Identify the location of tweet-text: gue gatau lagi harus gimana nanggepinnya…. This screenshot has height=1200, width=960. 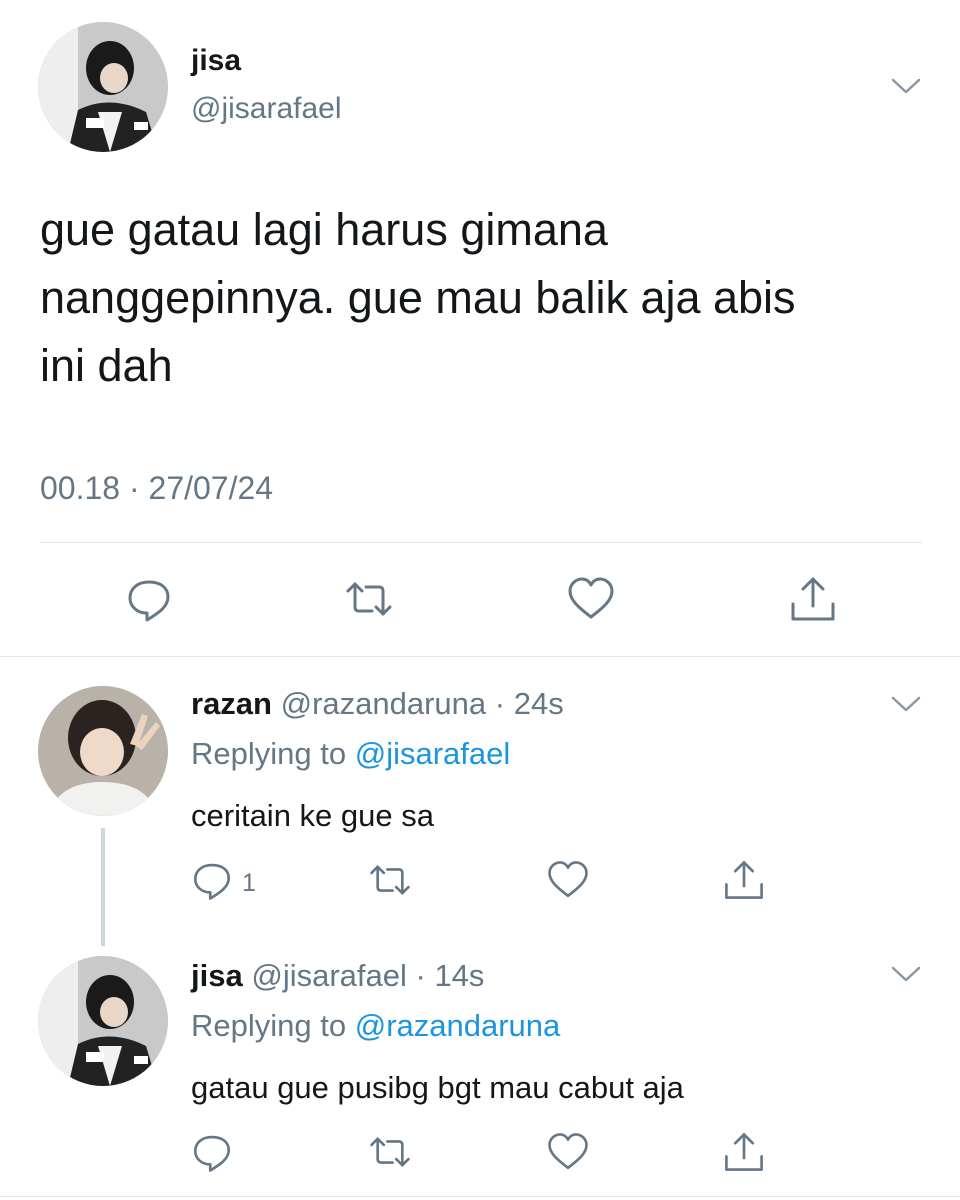
(418, 298).